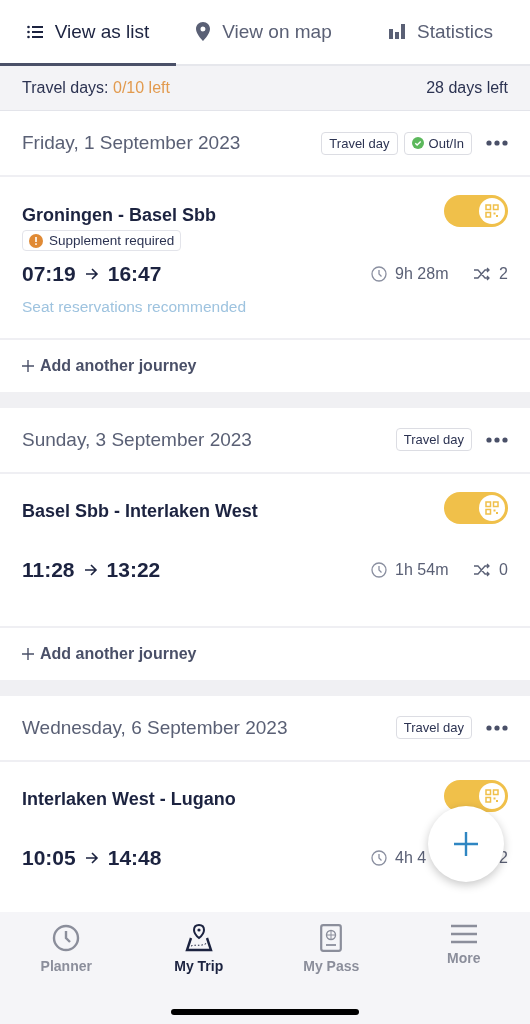 The image size is (530, 1024). Describe the element at coordinates (131, 143) in the screenshot. I see `day-date: Friday, 1 September 2023` at that location.